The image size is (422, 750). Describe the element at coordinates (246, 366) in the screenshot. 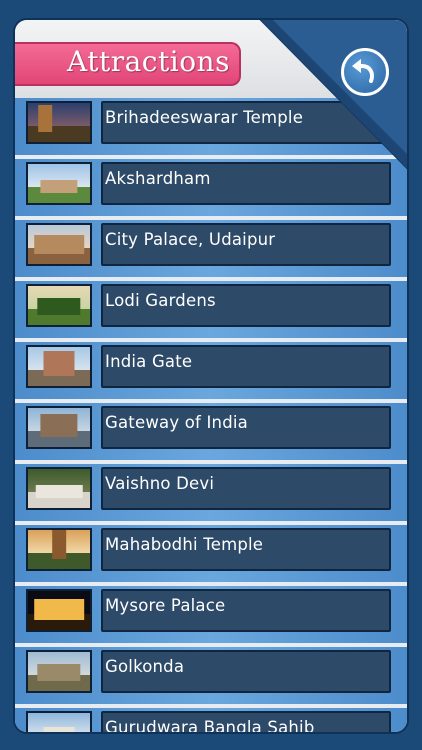

I see `list-item-label-box: India Gate` at that location.